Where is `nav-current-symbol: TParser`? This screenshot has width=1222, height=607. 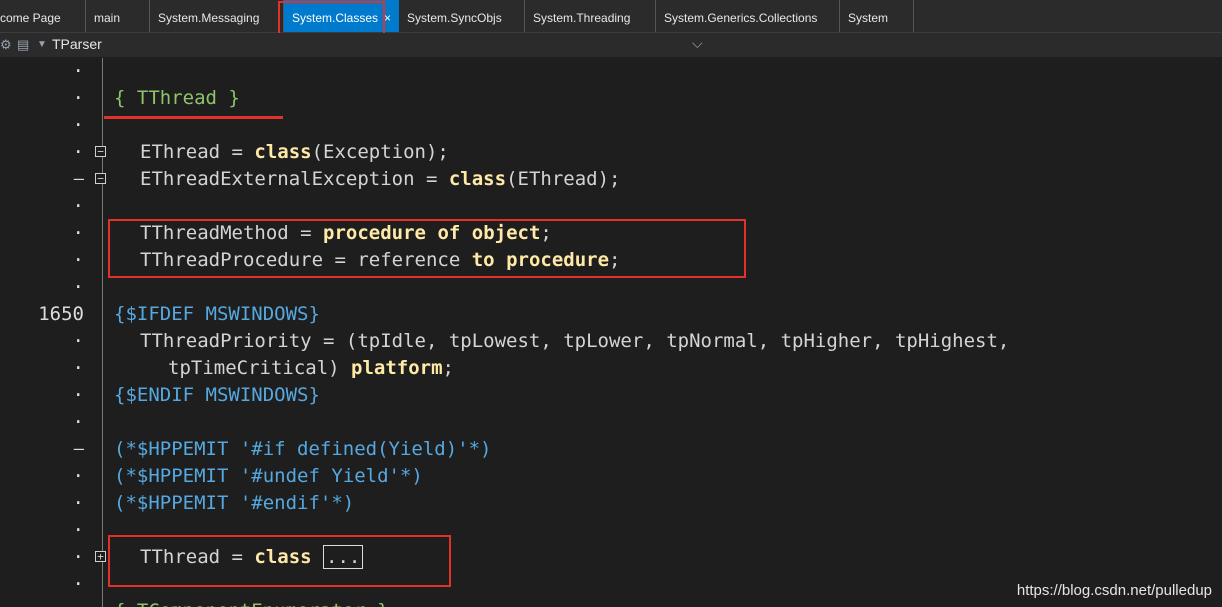 nav-current-symbol: TParser is located at coordinates (77, 44).